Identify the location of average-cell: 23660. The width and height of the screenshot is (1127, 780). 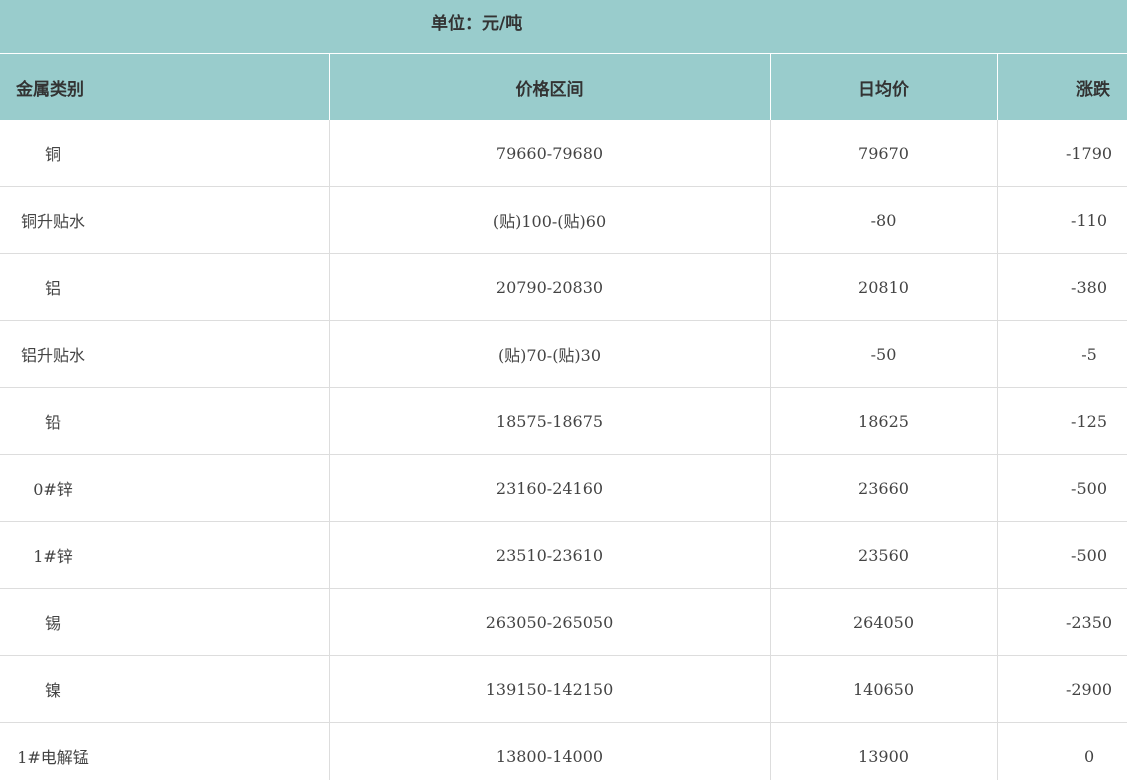
(884, 488).